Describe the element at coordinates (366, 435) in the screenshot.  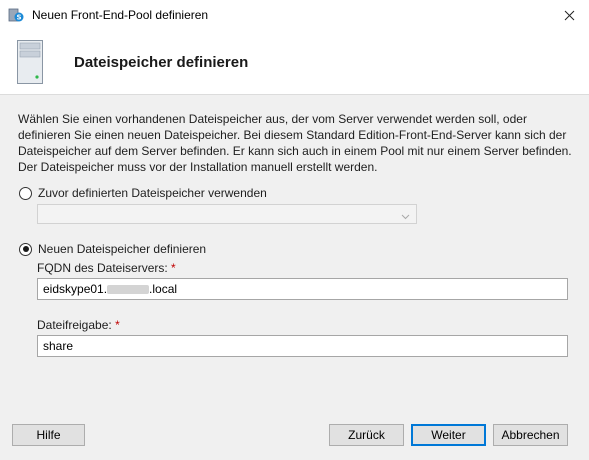
I see `back-button: Zurück` at that location.